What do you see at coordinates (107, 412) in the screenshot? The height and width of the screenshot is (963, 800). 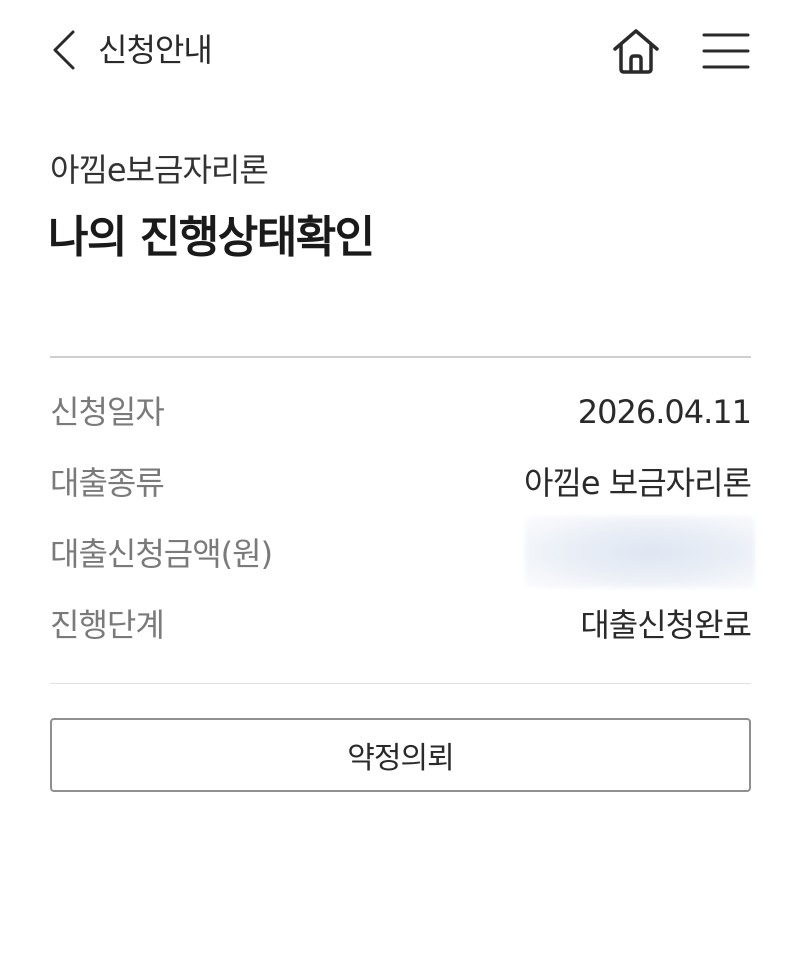 I see `info-label: 신청일자` at bounding box center [107, 412].